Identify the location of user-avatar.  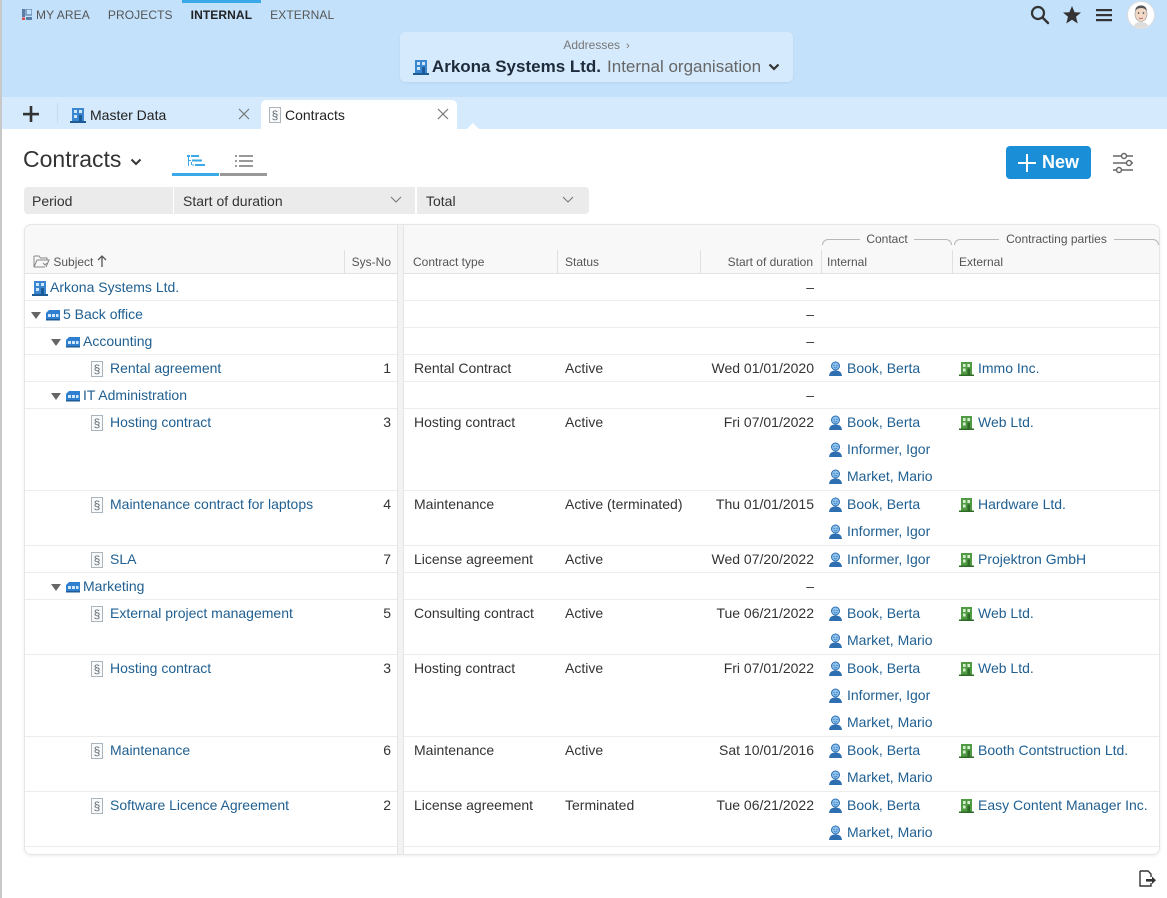
(1141, 15).